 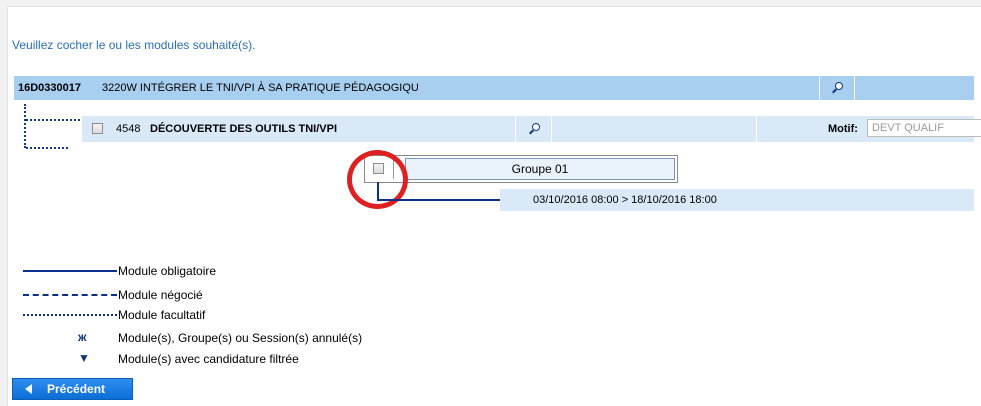 I want to click on solid-line-icon, so click(x=70, y=271).